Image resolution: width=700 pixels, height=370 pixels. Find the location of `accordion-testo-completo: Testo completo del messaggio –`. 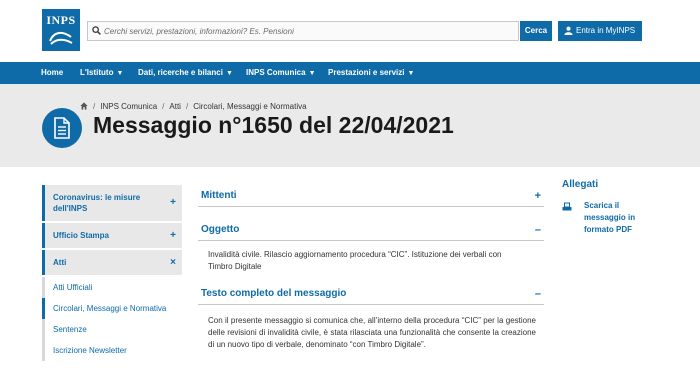

accordion-testo-completo: Testo completo del messaggio – is located at coordinates (371, 294).